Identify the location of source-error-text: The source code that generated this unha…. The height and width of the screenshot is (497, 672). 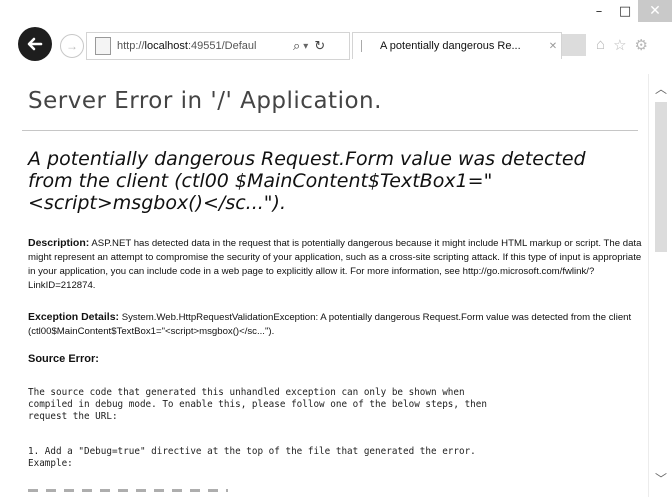
(257, 404).